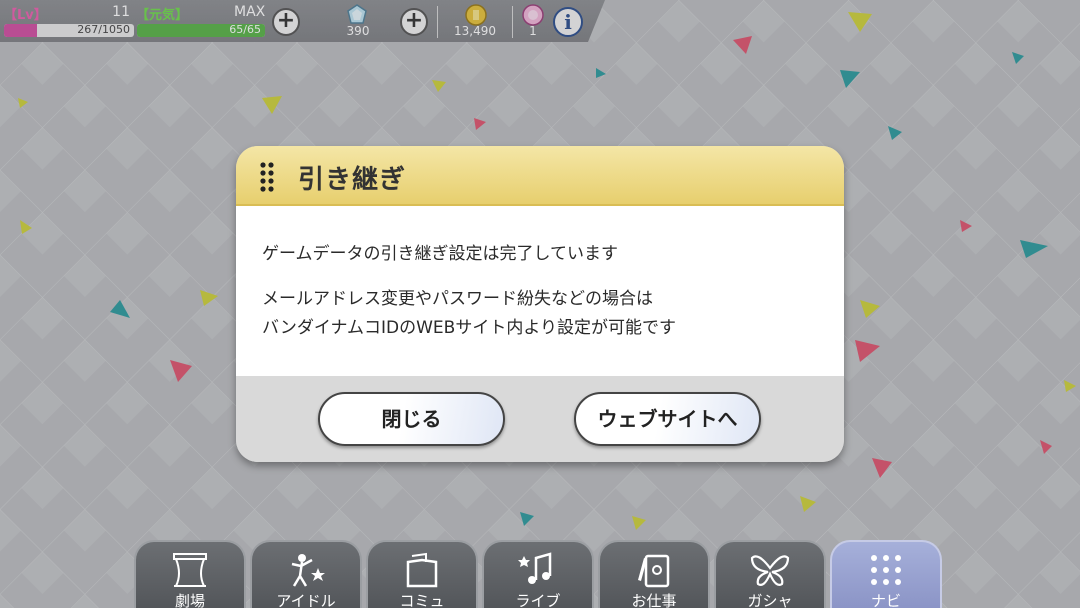 The image size is (1080, 608). Describe the element at coordinates (189, 600) in the screenshot. I see `nav-label: 劇場` at that location.